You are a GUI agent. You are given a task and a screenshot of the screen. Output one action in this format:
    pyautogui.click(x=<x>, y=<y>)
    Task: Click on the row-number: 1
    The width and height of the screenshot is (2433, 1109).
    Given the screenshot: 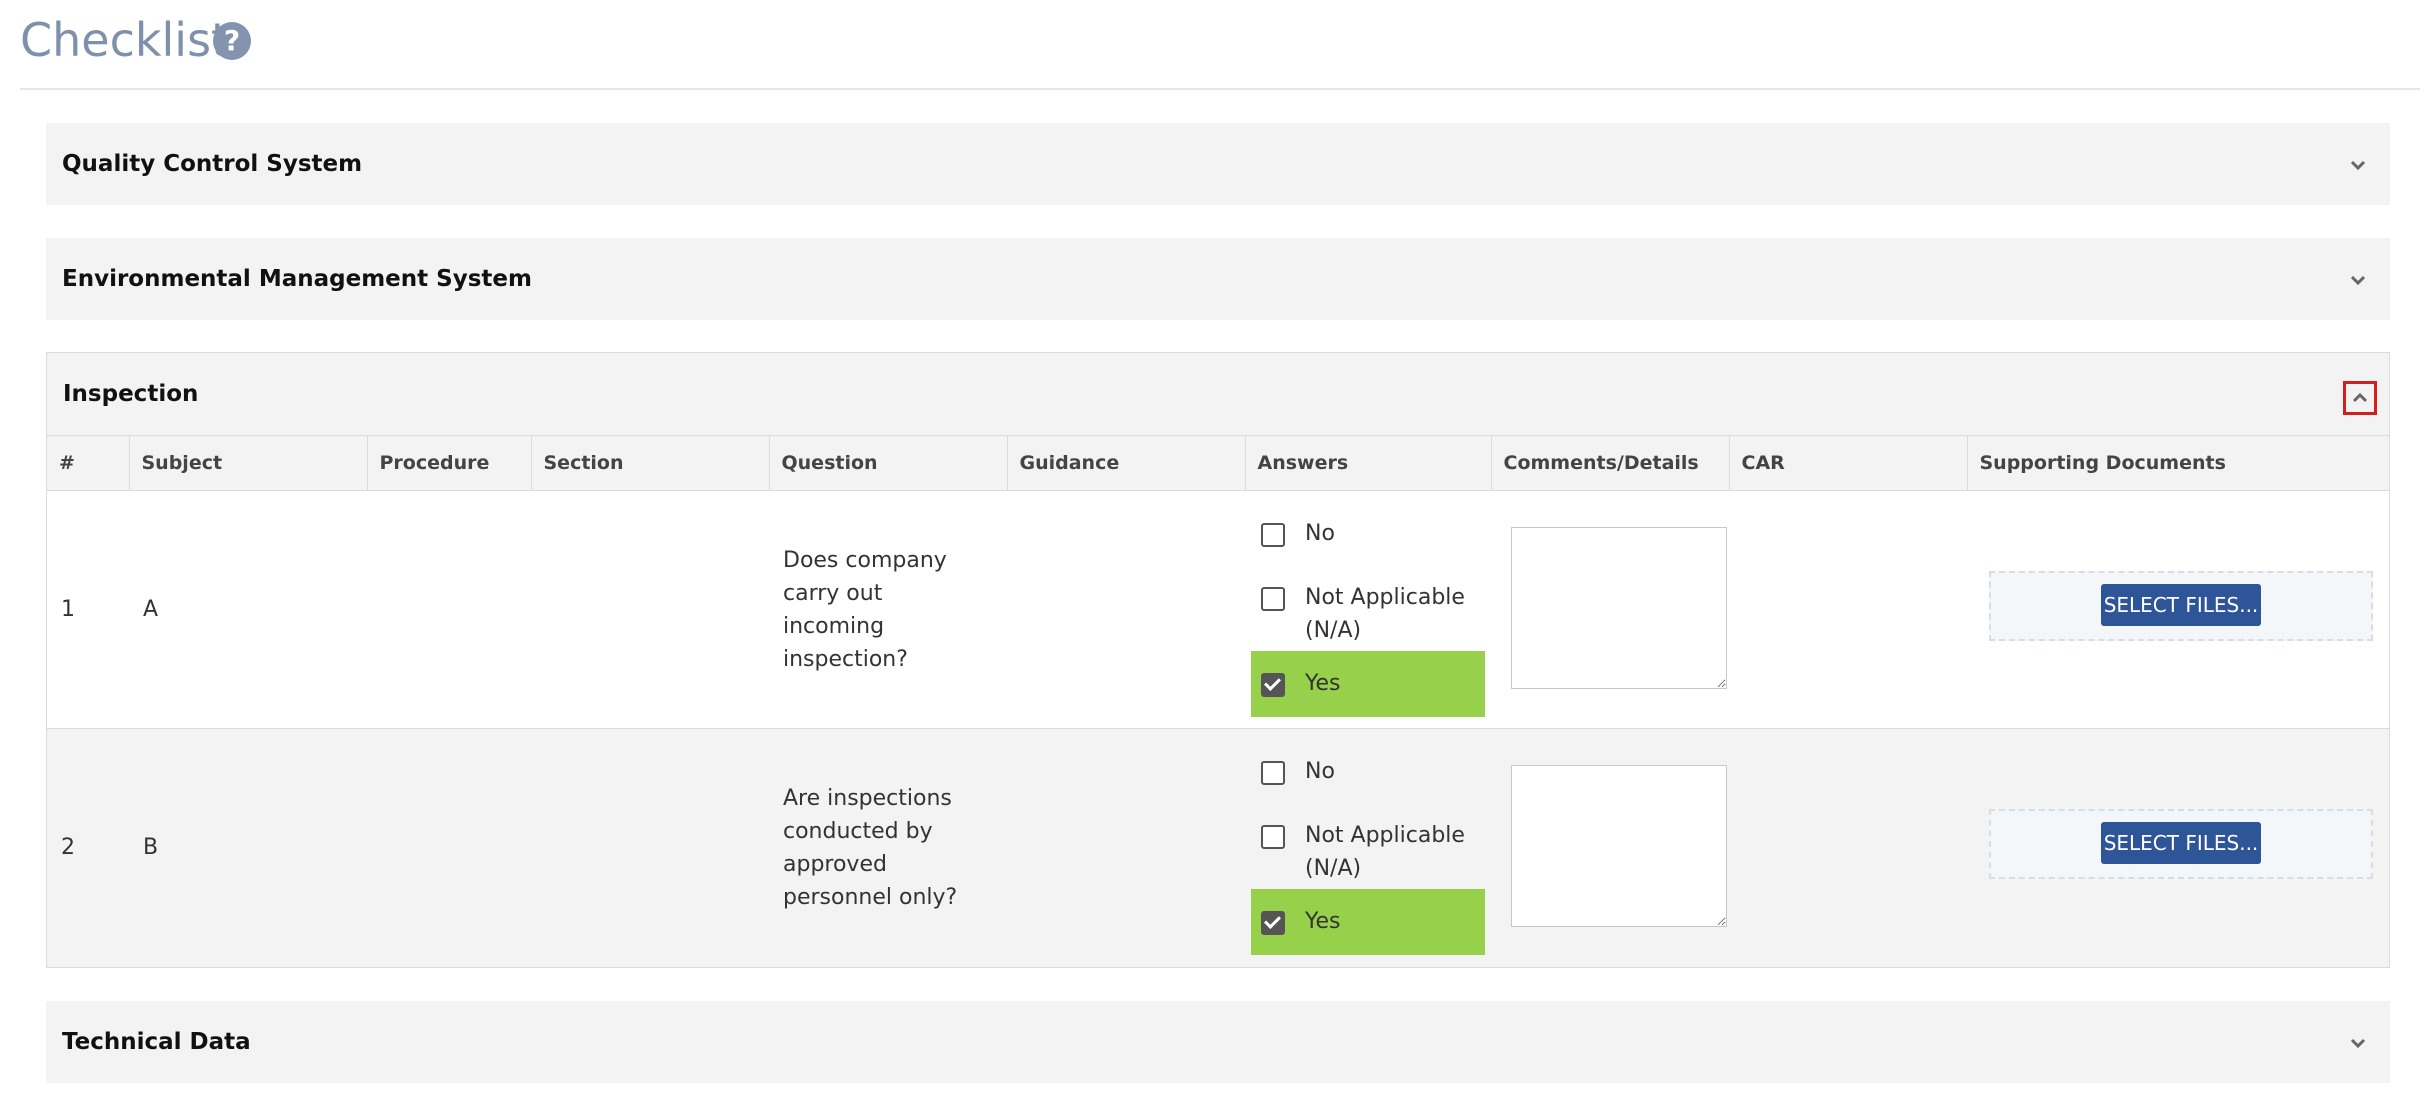 What is the action you would take?
    pyautogui.click(x=88, y=609)
    